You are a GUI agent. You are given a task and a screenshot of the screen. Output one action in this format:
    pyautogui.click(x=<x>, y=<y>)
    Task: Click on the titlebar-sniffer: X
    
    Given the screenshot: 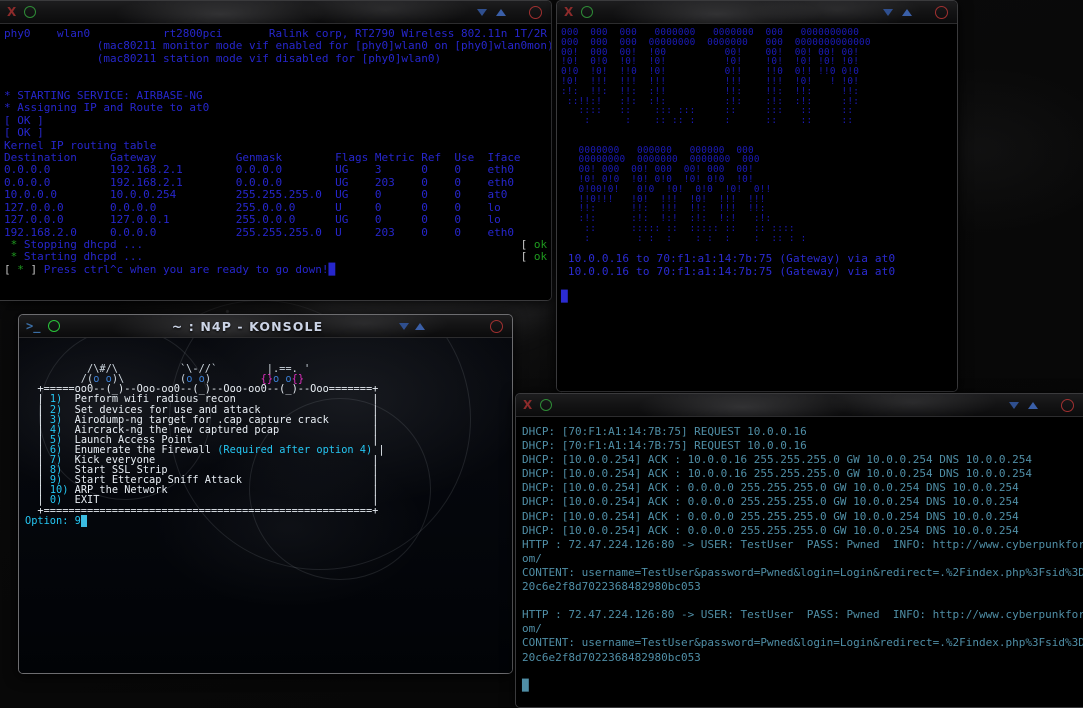 What is the action you would take?
    pyautogui.click(x=799, y=405)
    